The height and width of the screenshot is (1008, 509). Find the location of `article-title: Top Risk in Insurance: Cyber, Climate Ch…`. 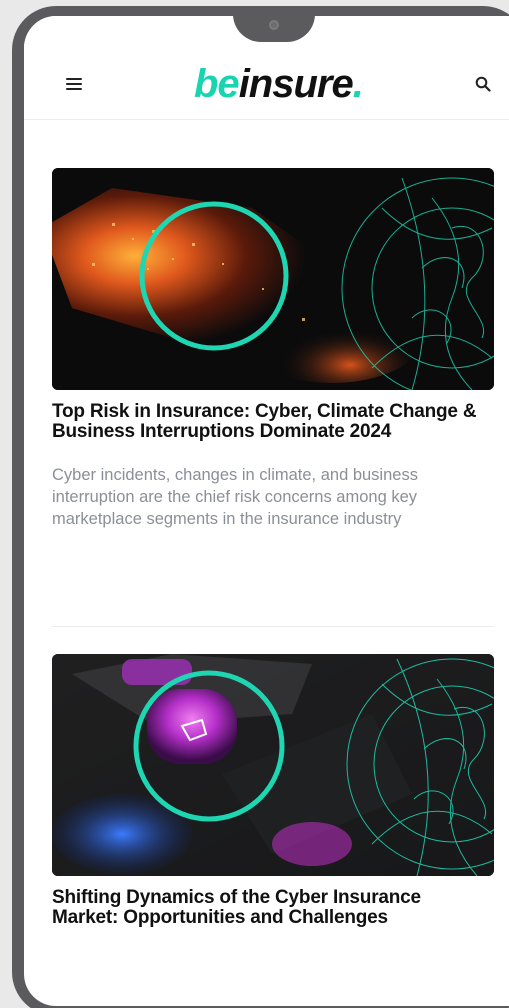

article-title: Top Risk in Insurance: Cyber, Climate Ch… is located at coordinates (267, 422).